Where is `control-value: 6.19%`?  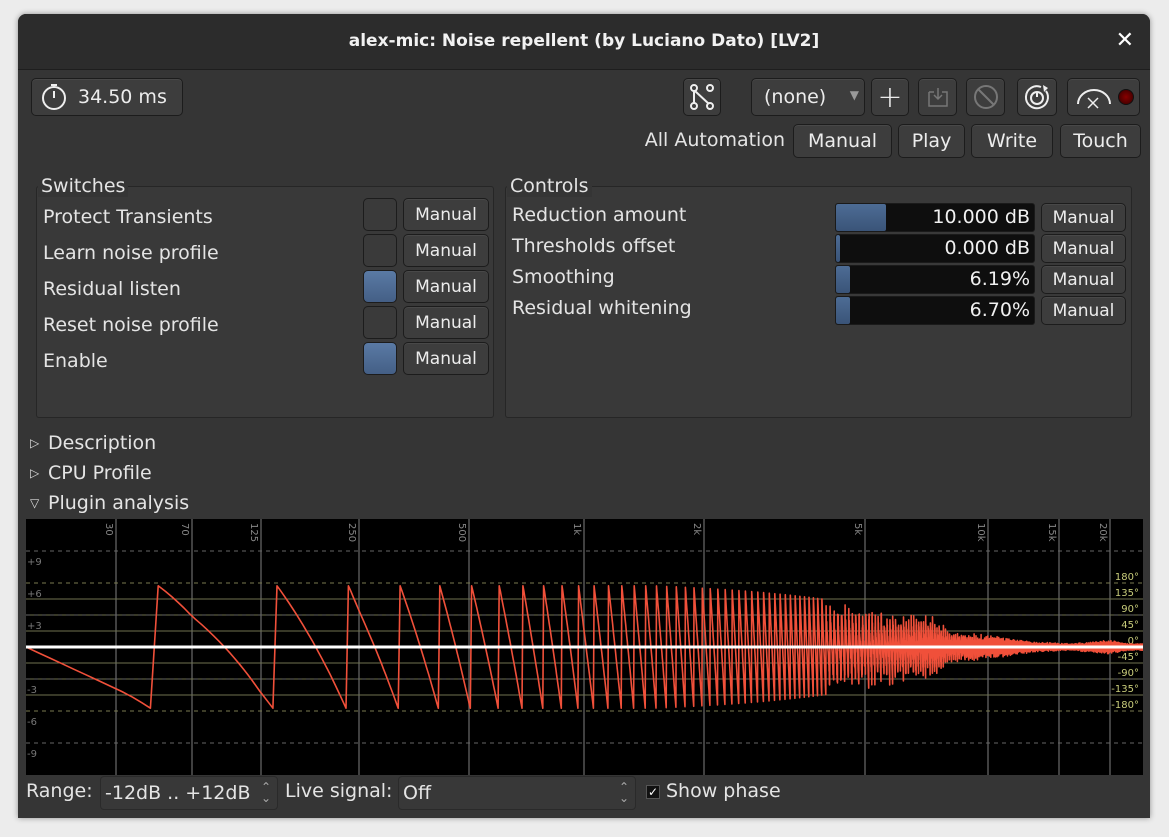
control-value: 6.19% is located at coordinates (999, 279).